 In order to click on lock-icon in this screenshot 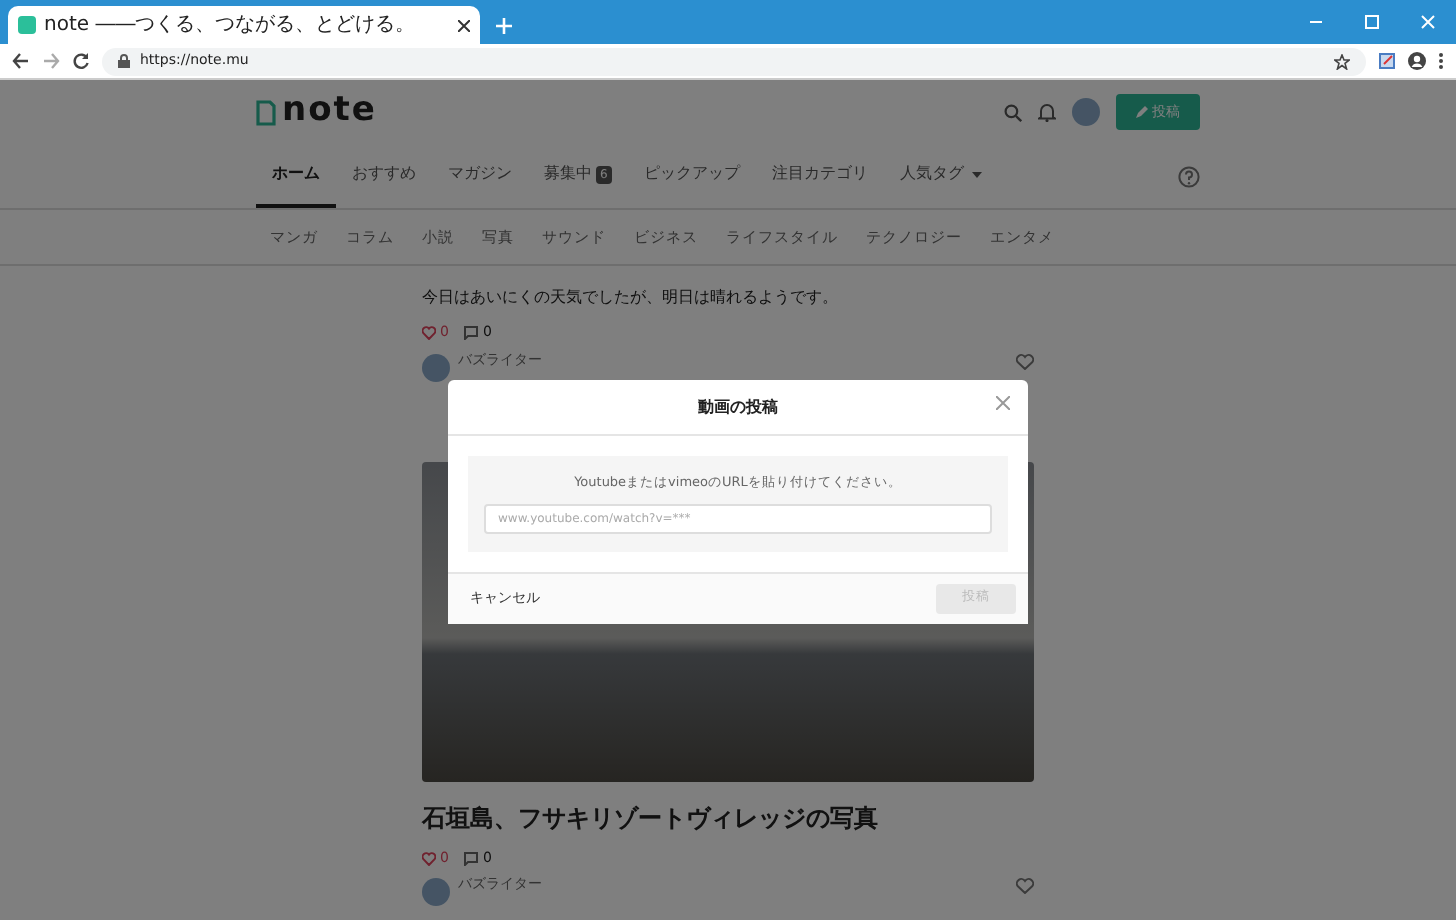, I will do `click(124, 61)`.